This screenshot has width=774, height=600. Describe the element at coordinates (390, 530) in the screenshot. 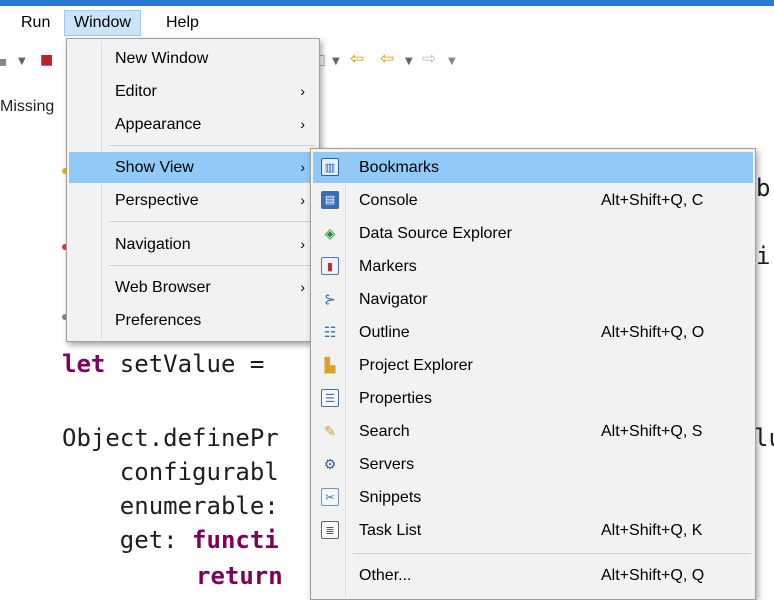

I see `menu-item-label: Task List` at that location.